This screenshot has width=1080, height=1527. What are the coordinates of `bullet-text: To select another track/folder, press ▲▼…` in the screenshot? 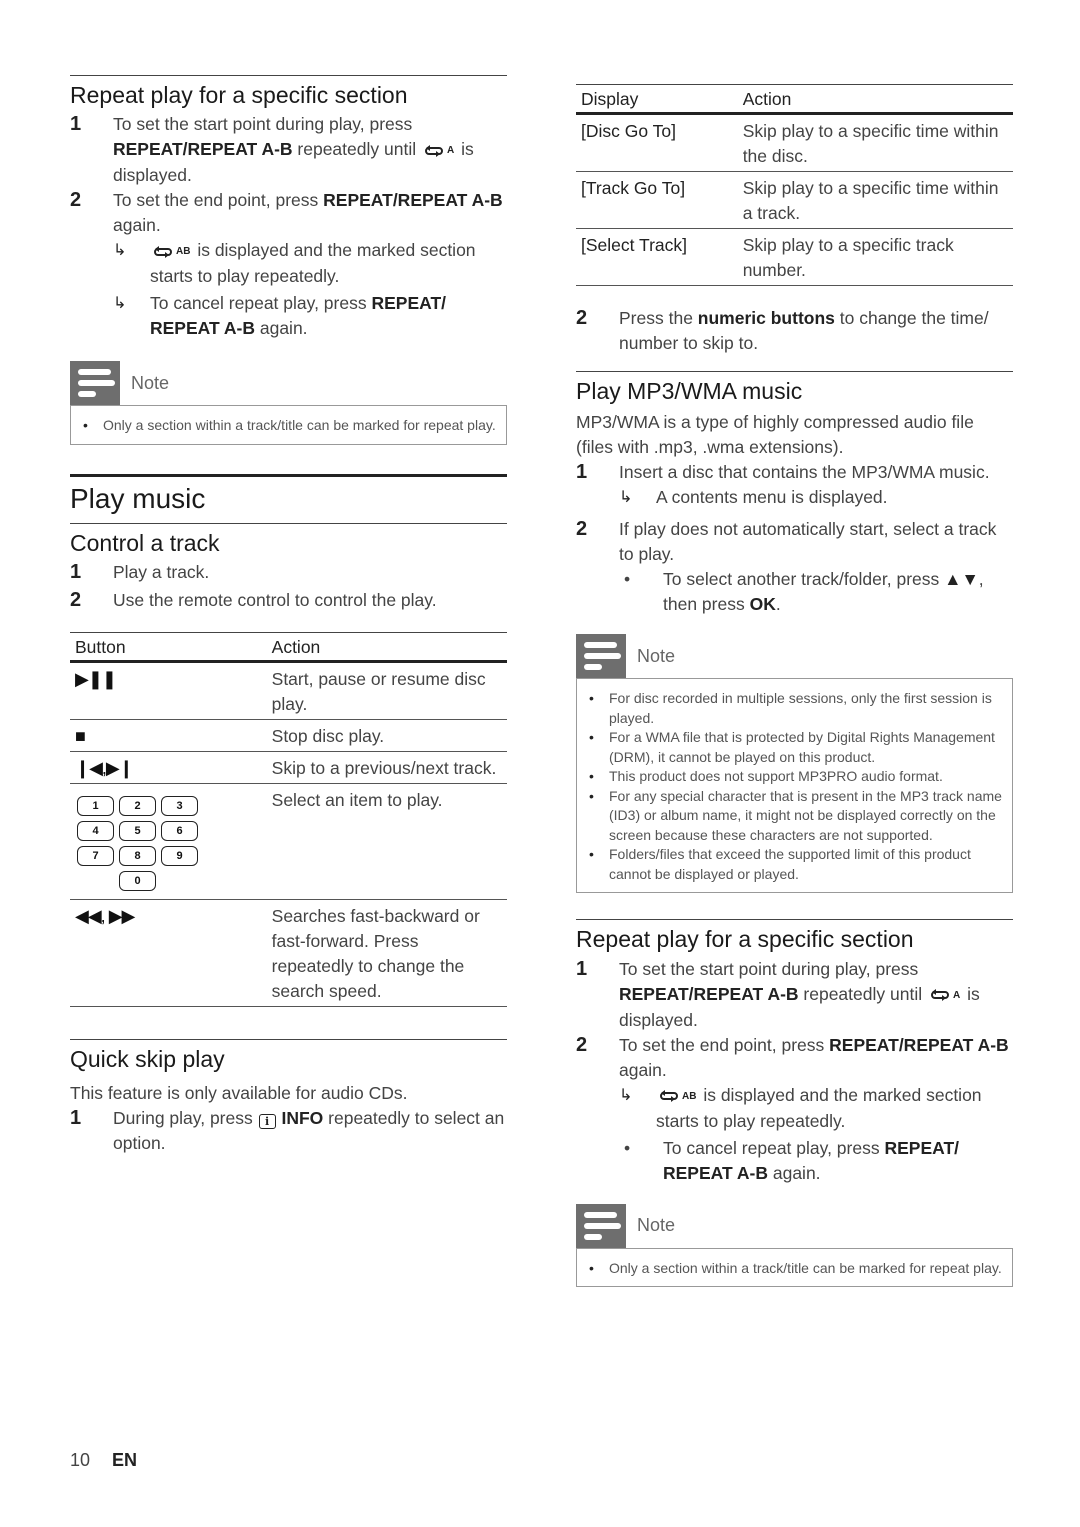 It's located at (838, 592).